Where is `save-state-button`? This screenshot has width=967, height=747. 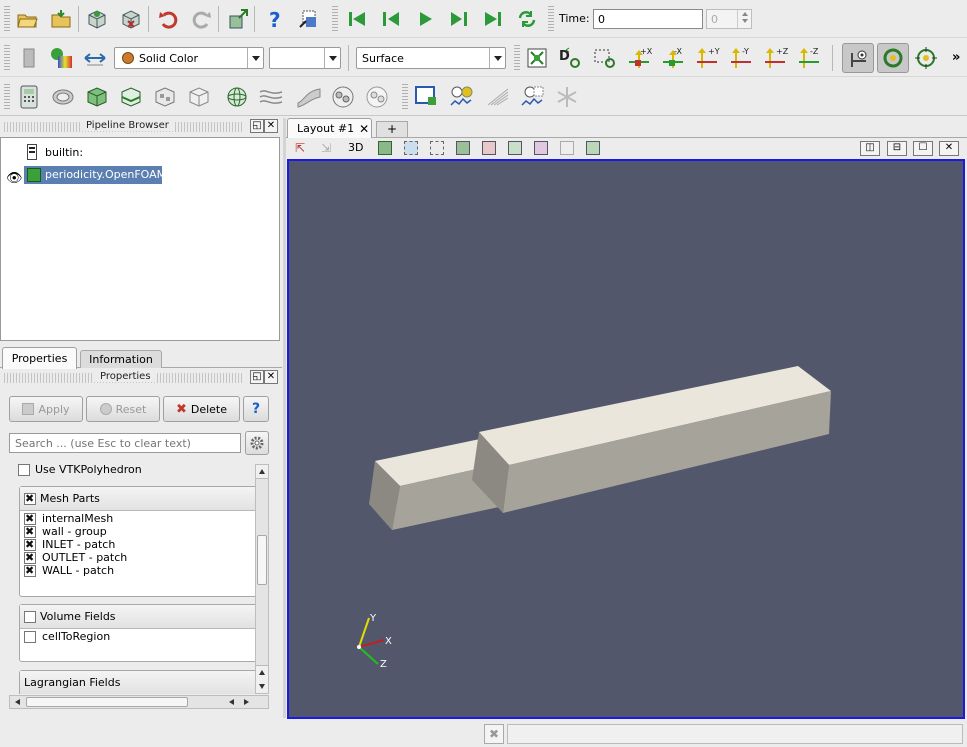
save-state-button is located at coordinates (131, 19).